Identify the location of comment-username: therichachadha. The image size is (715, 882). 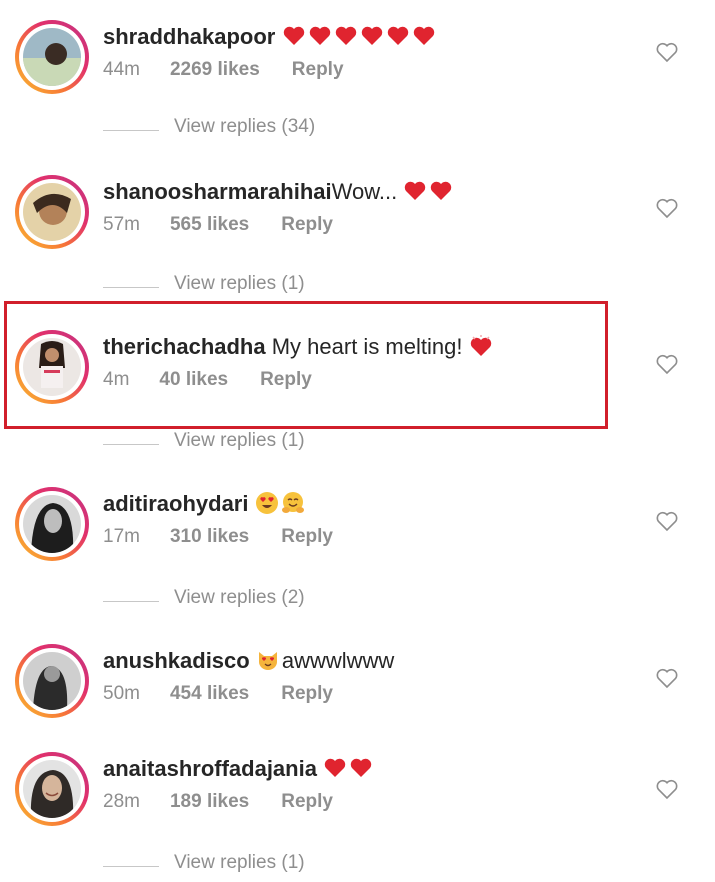
(184, 346).